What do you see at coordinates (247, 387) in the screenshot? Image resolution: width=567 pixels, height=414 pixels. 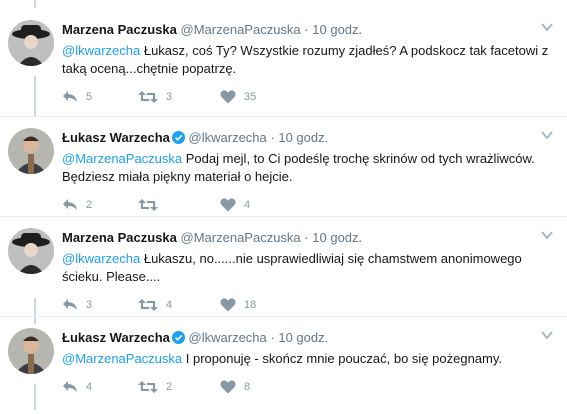 I see `like-count: 8` at bounding box center [247, 387].